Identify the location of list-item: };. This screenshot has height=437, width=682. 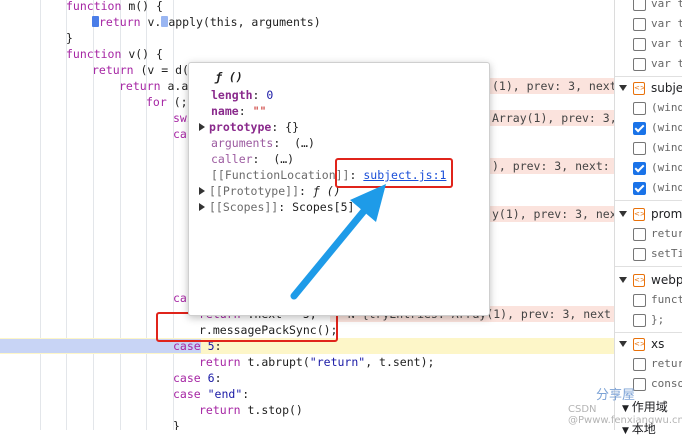
(648, 320).